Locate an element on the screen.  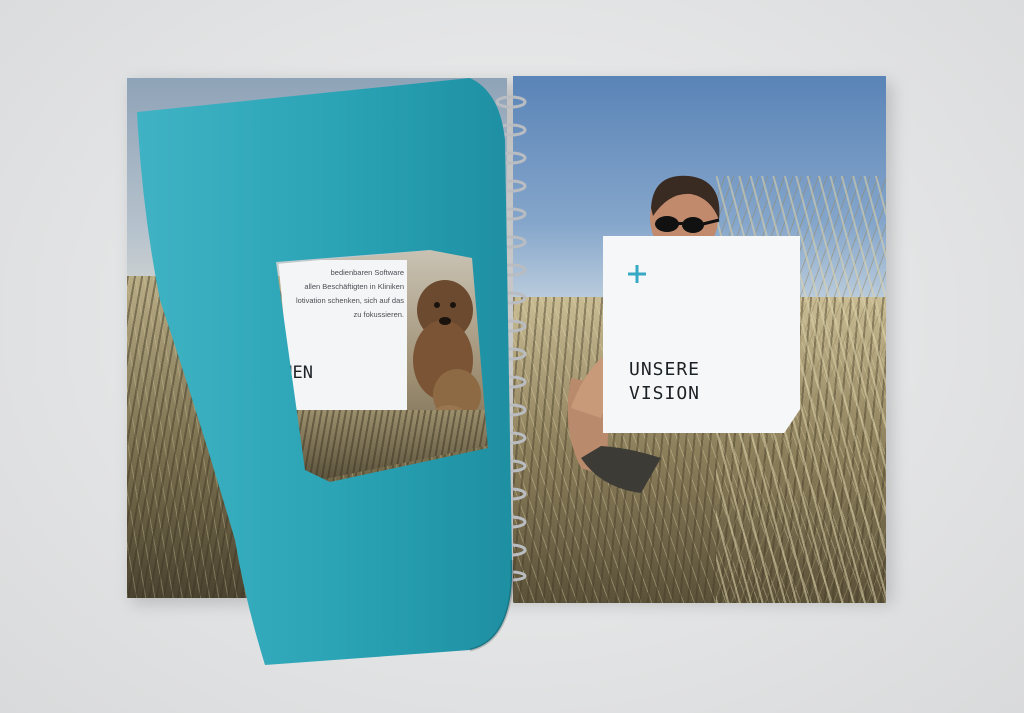
spiral-binding is located at coordinates (511, 338).